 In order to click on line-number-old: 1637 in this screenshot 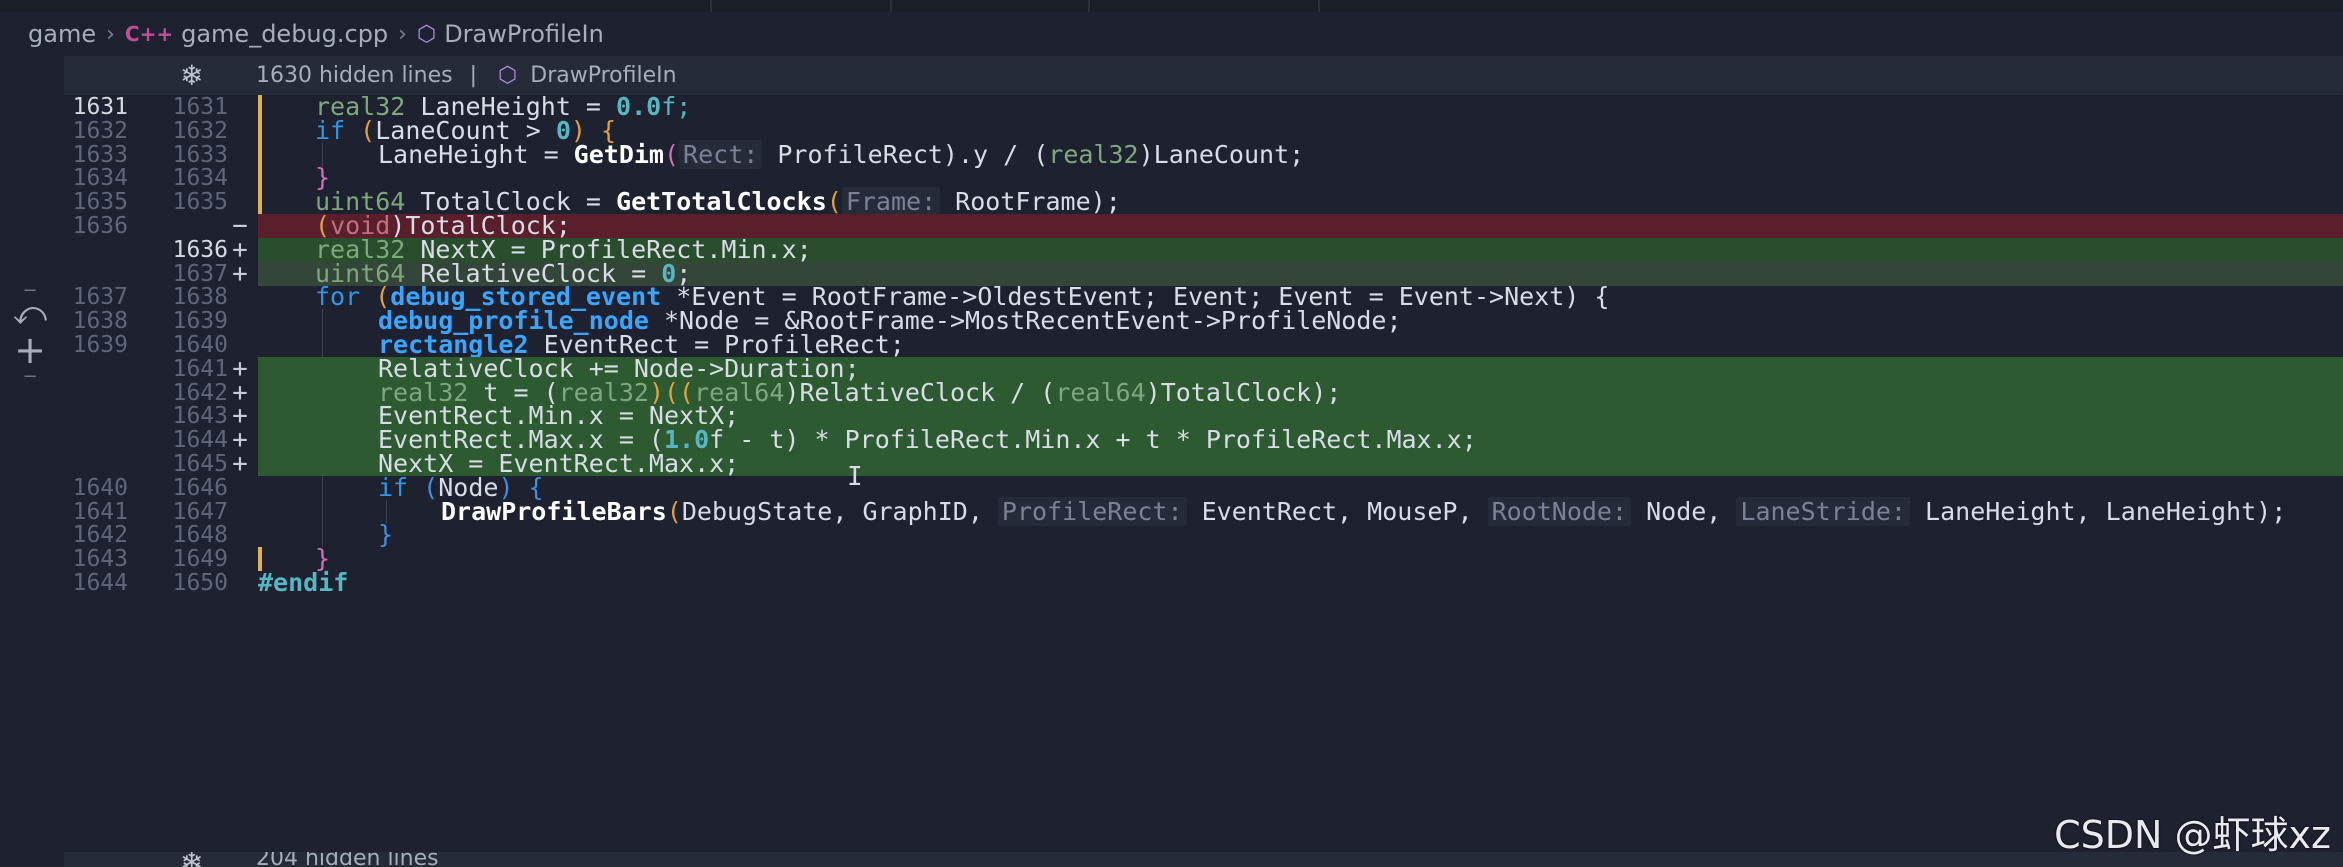, I will do `click(100, 297)`.